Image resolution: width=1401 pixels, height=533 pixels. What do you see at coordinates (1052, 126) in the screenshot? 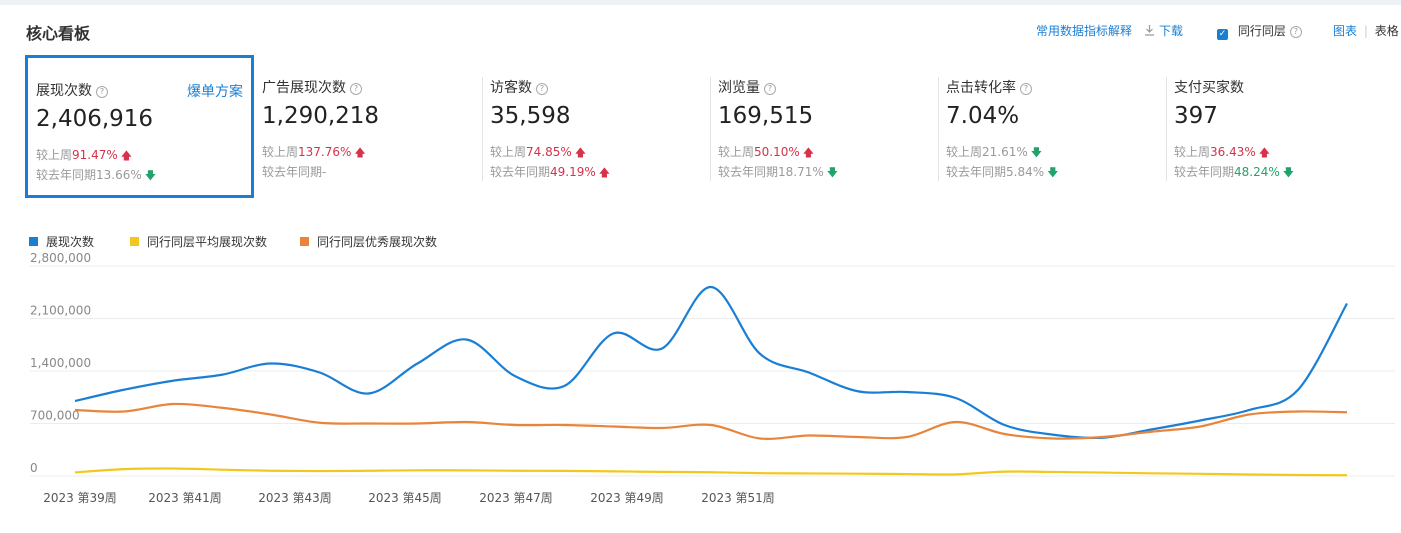
I see `metric-card-conversion-rate: 点击转化率? 7.04% 较上周21.61% 🡇 较去年同期5.84% 🡇` at bounding box center [1052, 126].